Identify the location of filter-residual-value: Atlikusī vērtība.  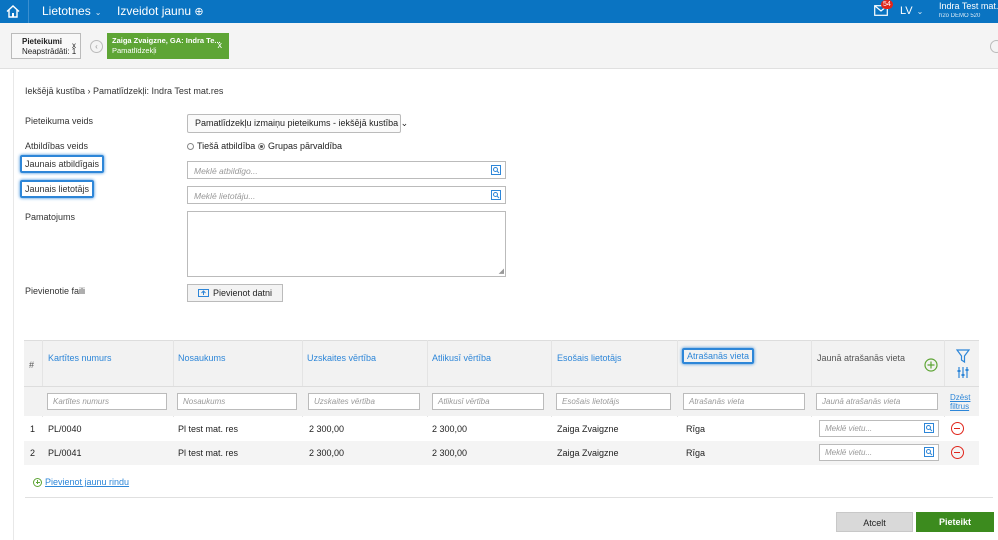
(488, 401).